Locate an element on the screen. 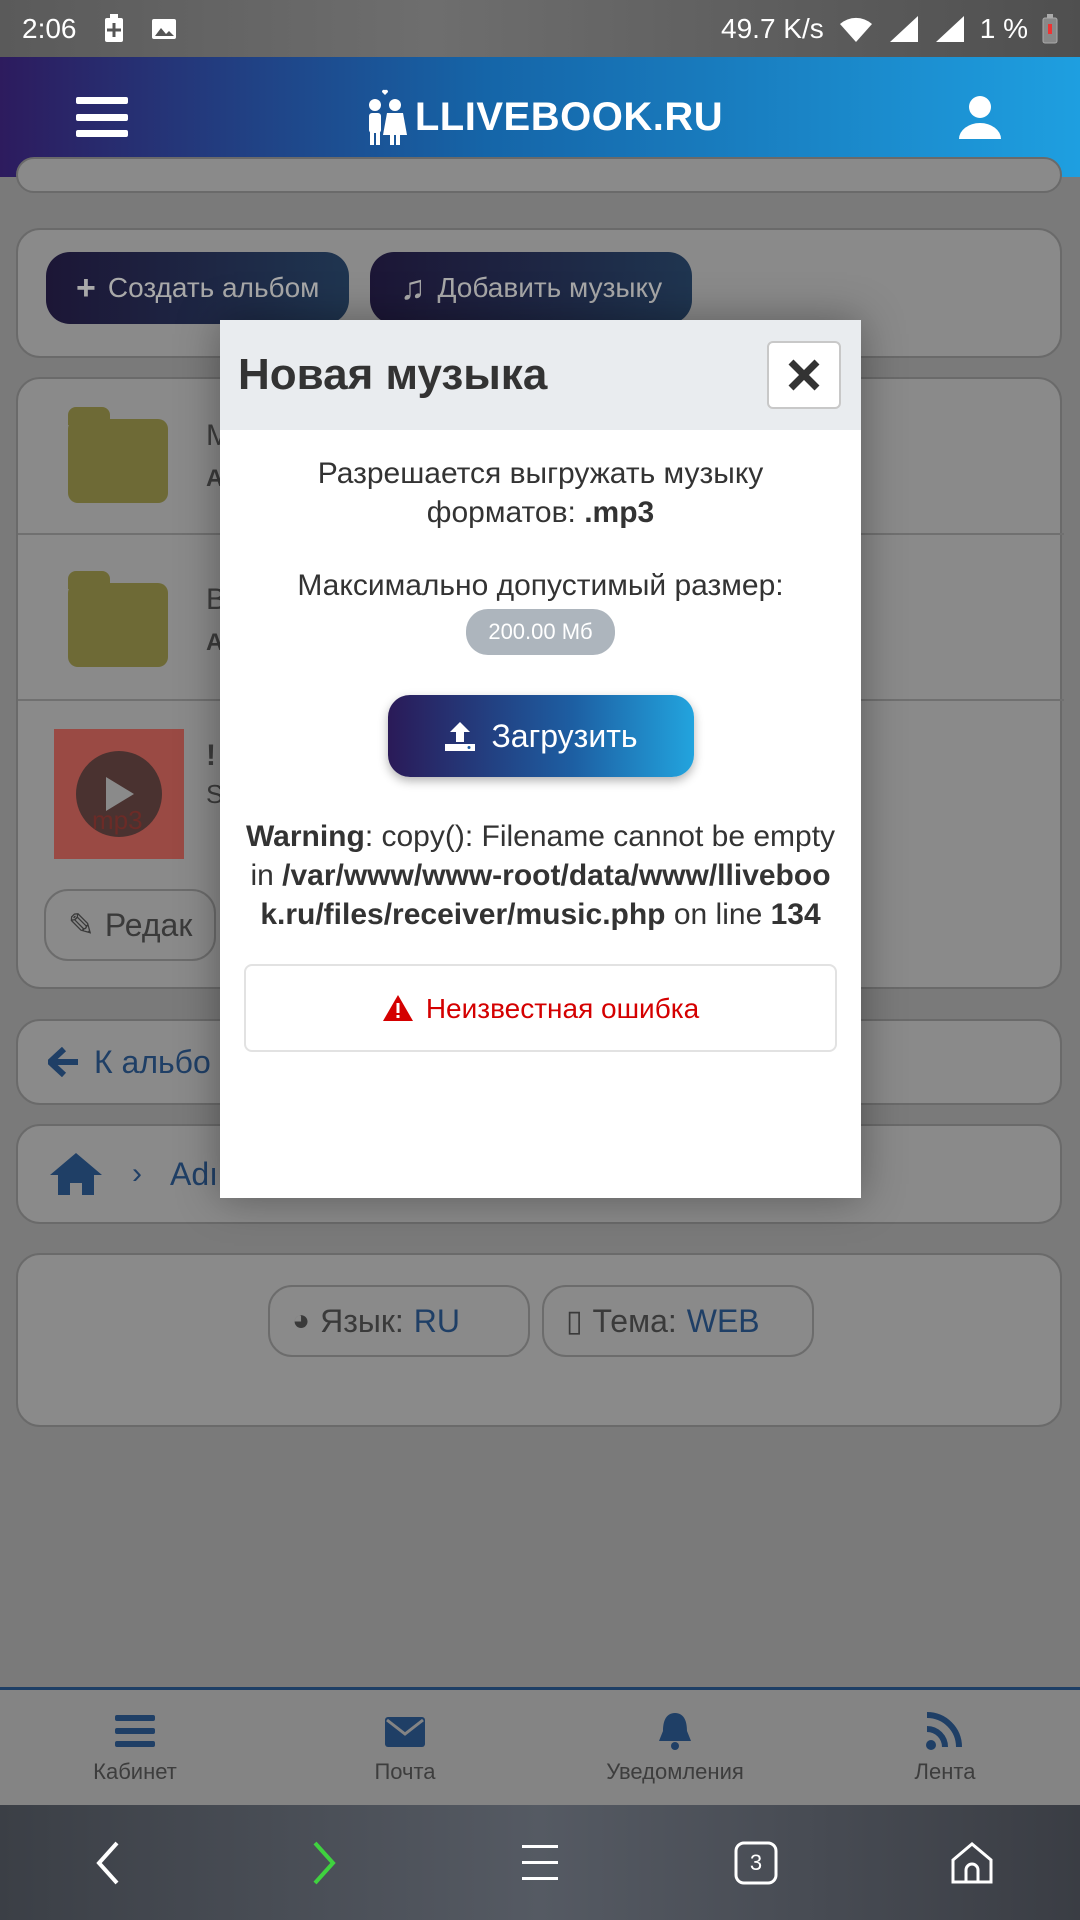 This screenshot has height=1920, width=1080. plus-icon: + is located at coordinates (86, 287).